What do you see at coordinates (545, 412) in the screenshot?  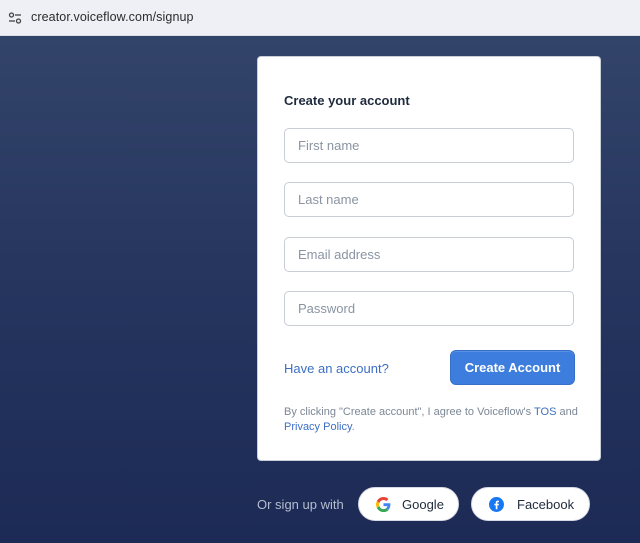 I see `tos-link: TOS` at bounding box center [545, 412].